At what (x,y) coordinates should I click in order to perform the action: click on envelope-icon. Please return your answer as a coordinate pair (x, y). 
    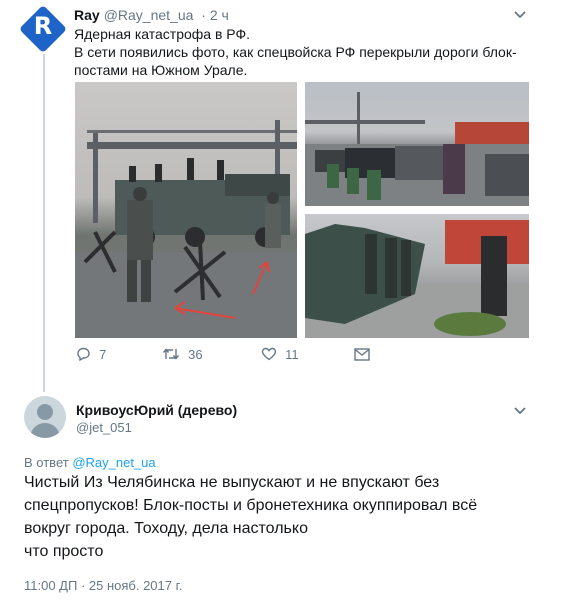
    Looking at the image, I should click on (362, 354).